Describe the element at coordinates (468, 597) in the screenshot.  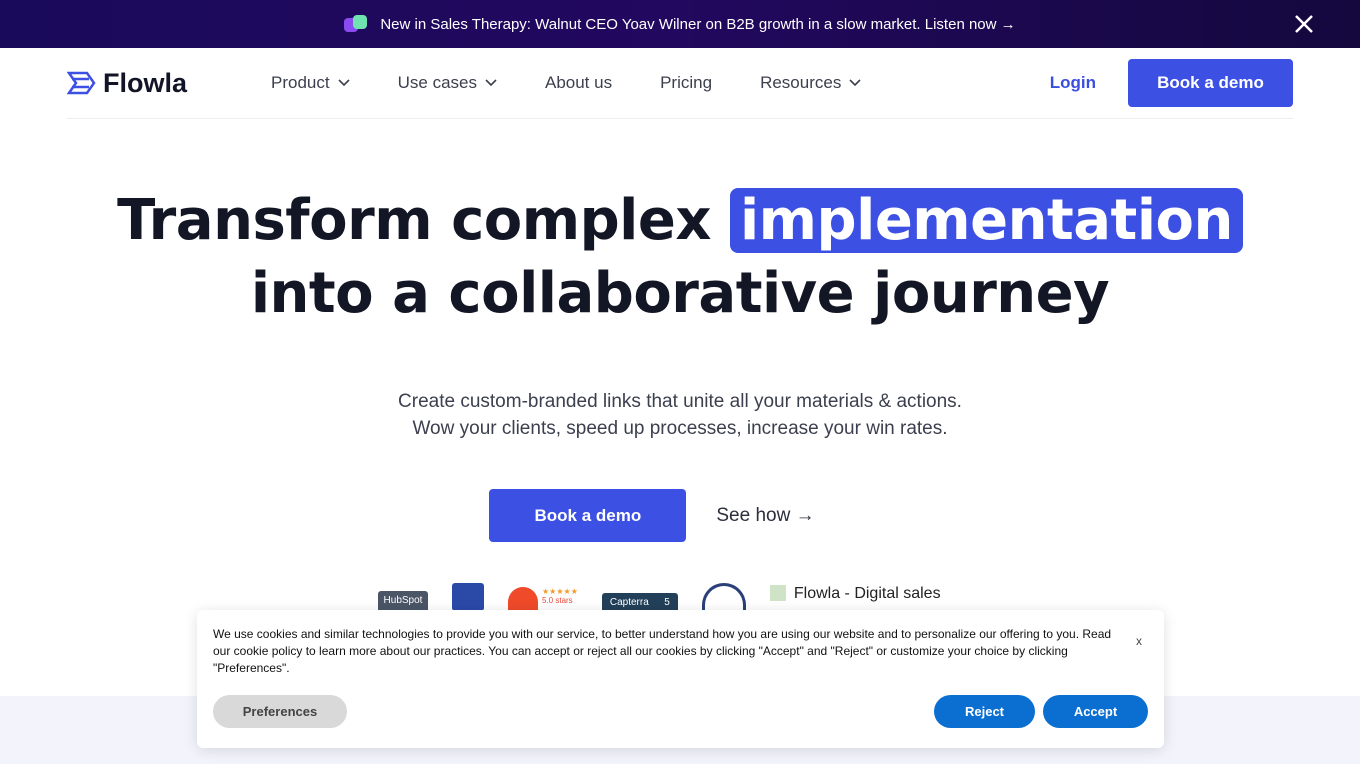
I see `eu-gdpr-badge` at that location.